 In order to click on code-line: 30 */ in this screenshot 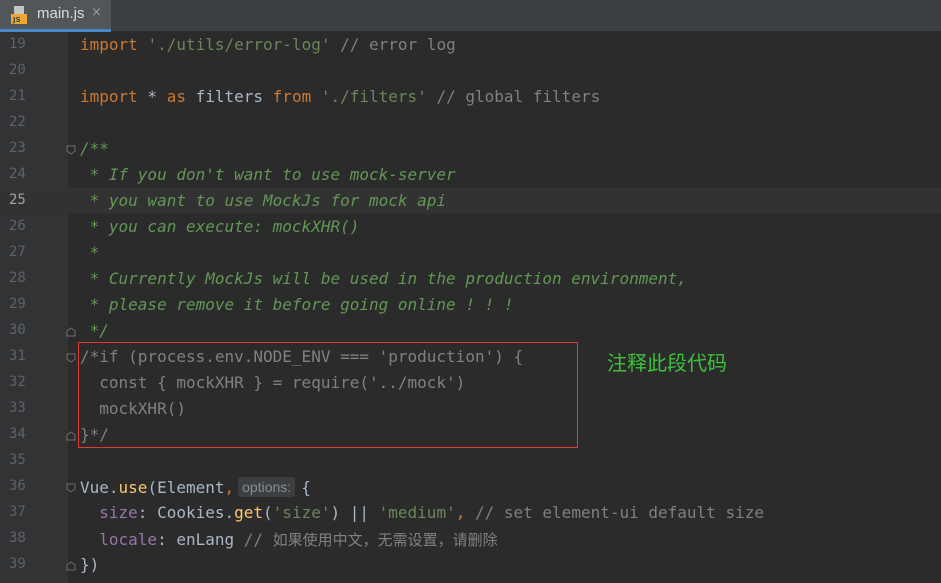, I will do `click(470, 331)`.